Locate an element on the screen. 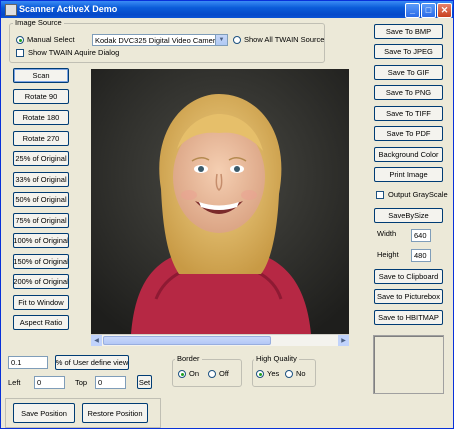 The height and width of the screenshot is (429, 454). border-off-radio is located at coordinates (212, 374).